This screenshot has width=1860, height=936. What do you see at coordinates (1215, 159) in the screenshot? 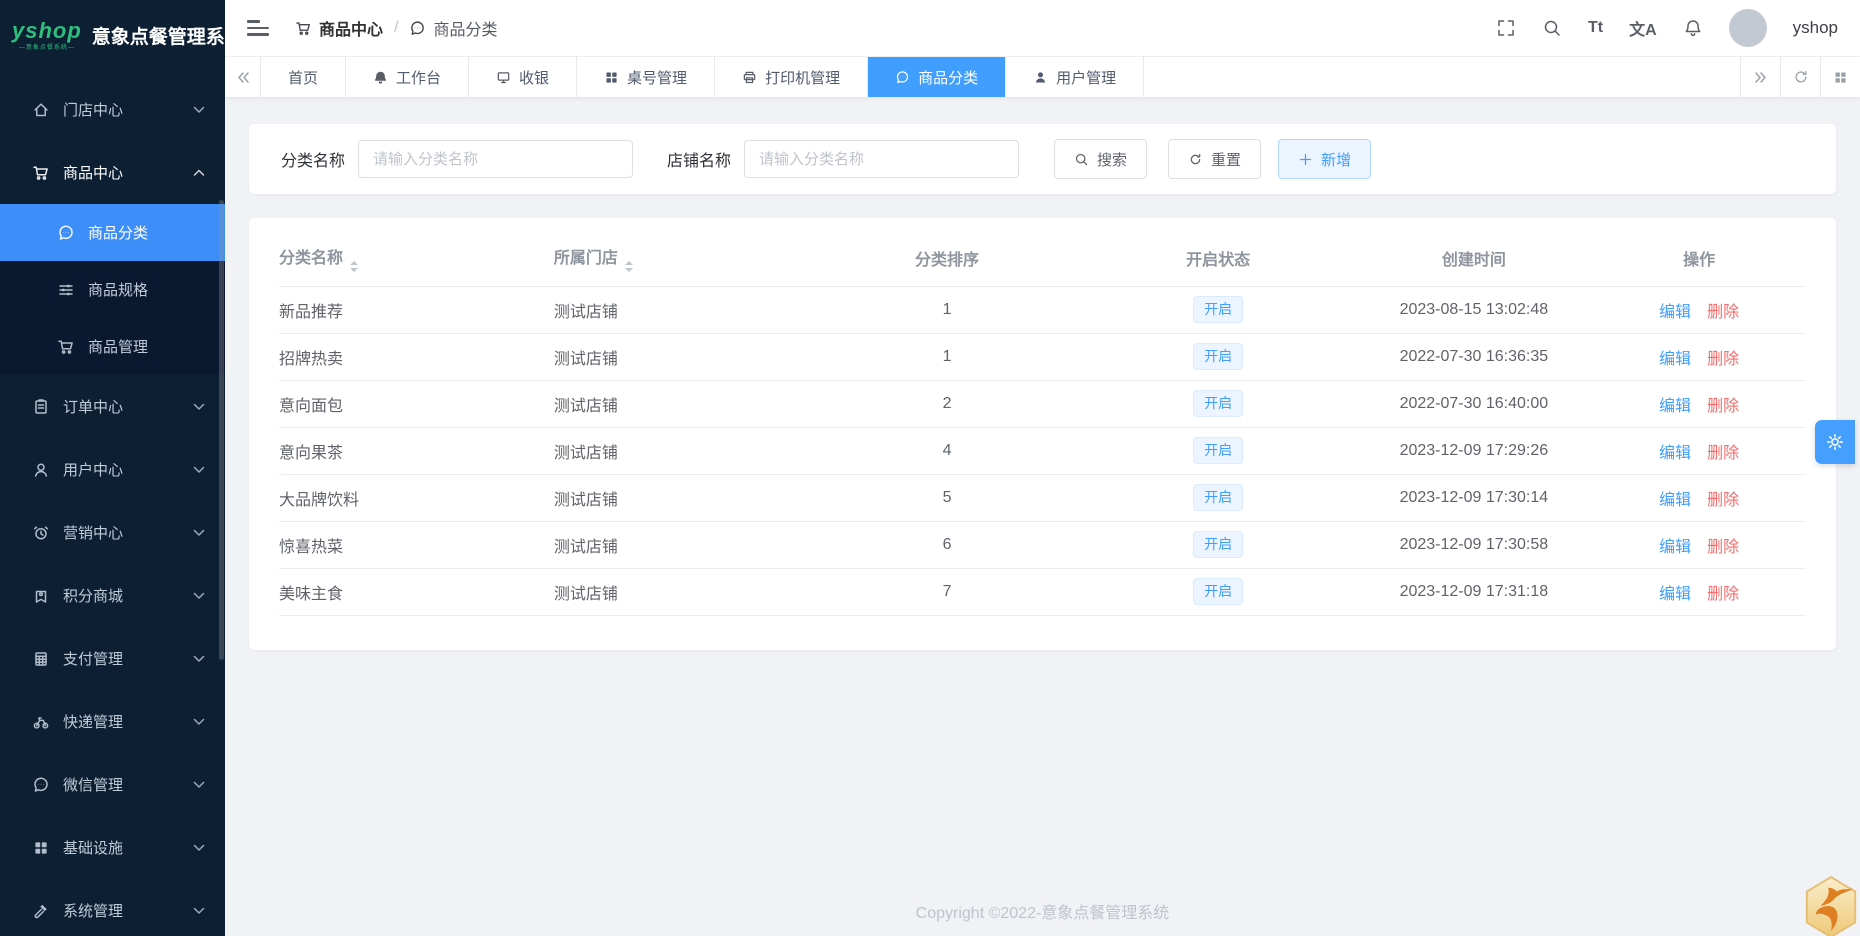
I see `reset-button: 重置` at bounding box center [1215, 159].